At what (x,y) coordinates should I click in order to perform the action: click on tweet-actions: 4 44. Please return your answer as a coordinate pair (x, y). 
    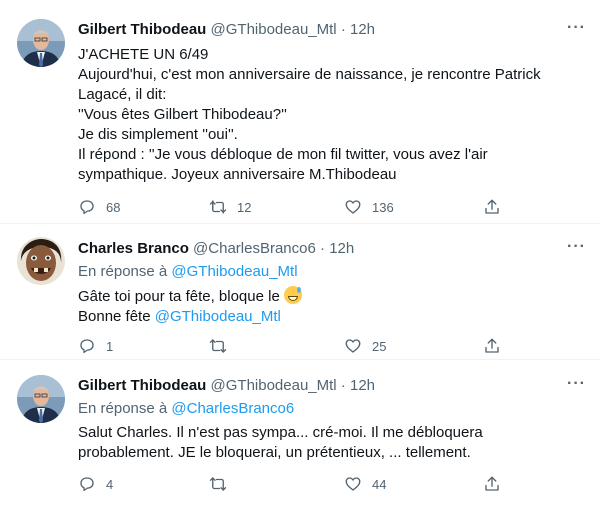
    Looking at the image, I should click on (298, 484).